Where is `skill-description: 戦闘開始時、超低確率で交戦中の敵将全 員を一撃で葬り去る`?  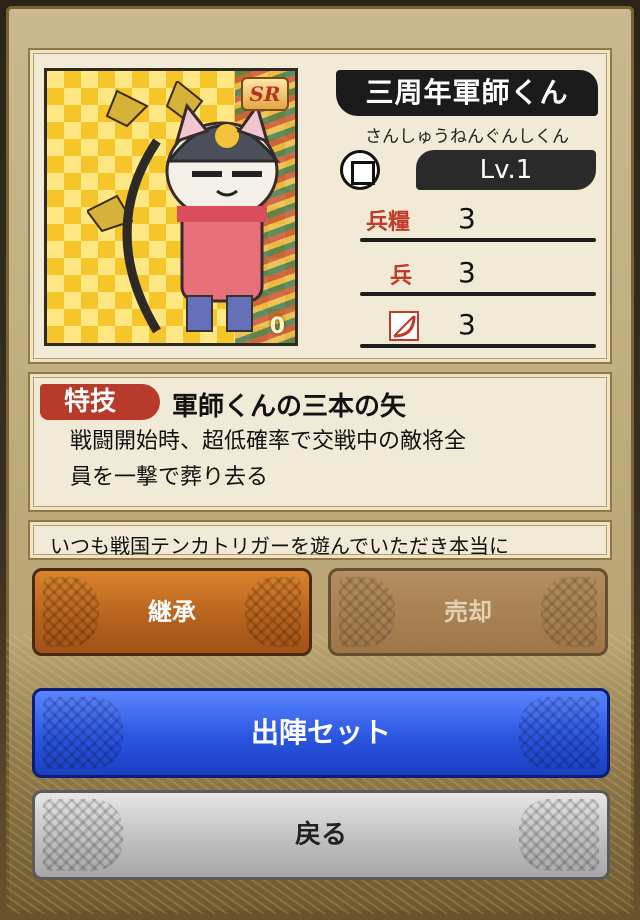 skill-description: 戦闘開始時、超低確率で交戦中の敵将全 員を一撃で葬り去る is located at coordinates (320, 460).